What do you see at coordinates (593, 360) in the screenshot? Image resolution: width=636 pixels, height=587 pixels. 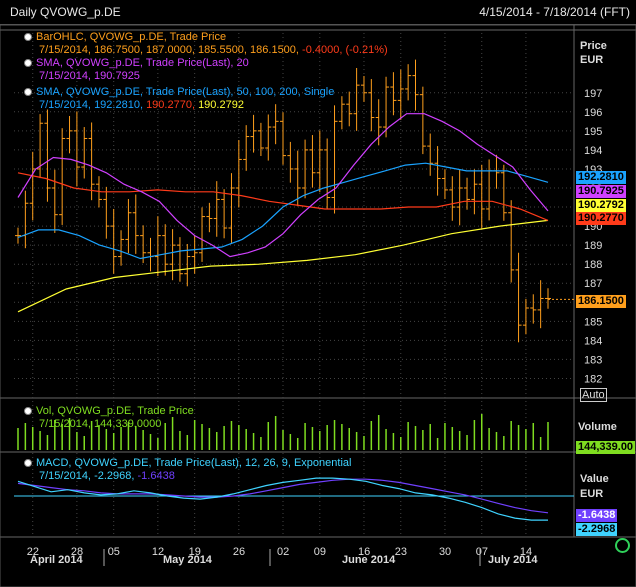 I see `price-tick-label: 183` at bounding box center [593, 360].